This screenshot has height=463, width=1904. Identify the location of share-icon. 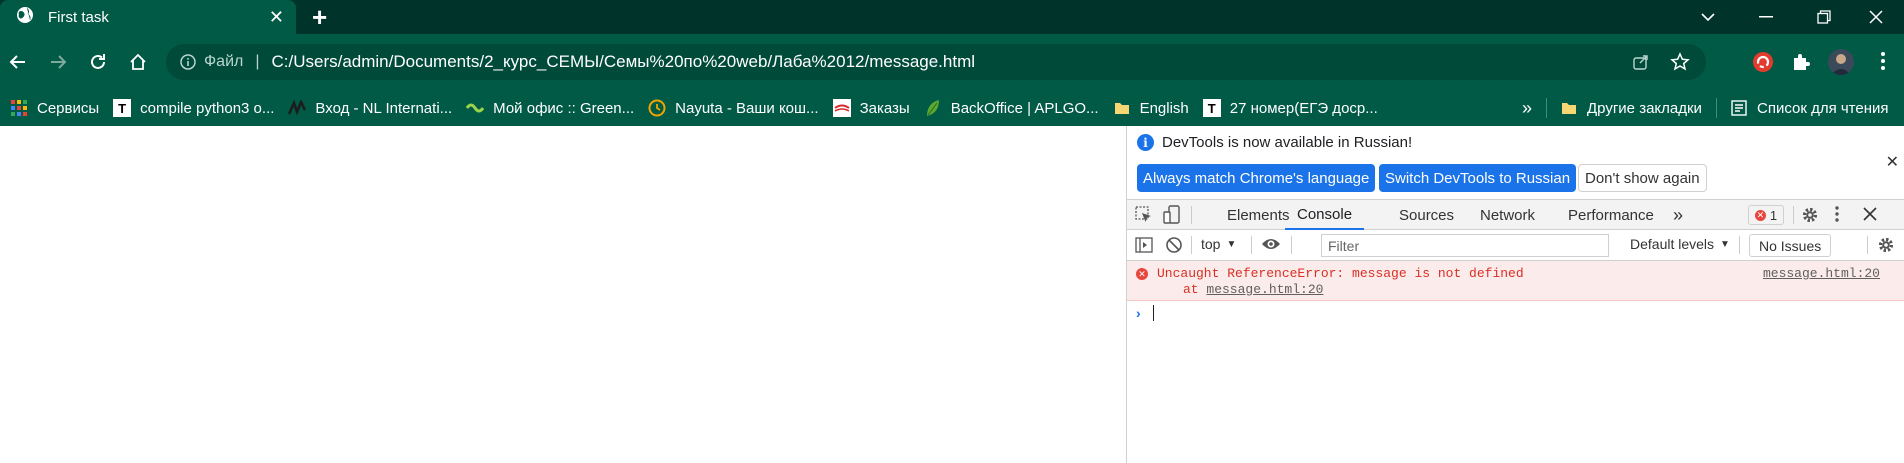
(1641, 64).